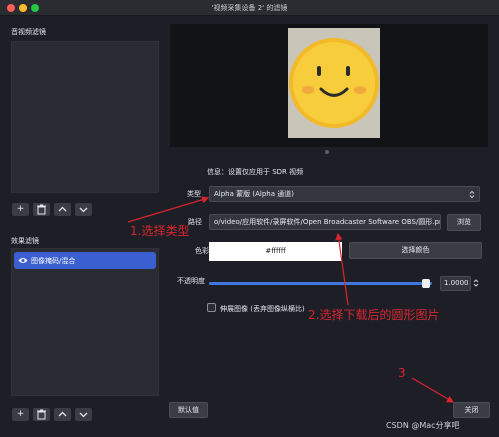 The height and width of the screenshot is (437, 499). Describe the element at coordinates (423, 425) in the screenshot. I see `watermark: CSDN @Mac分享吧` at that location.